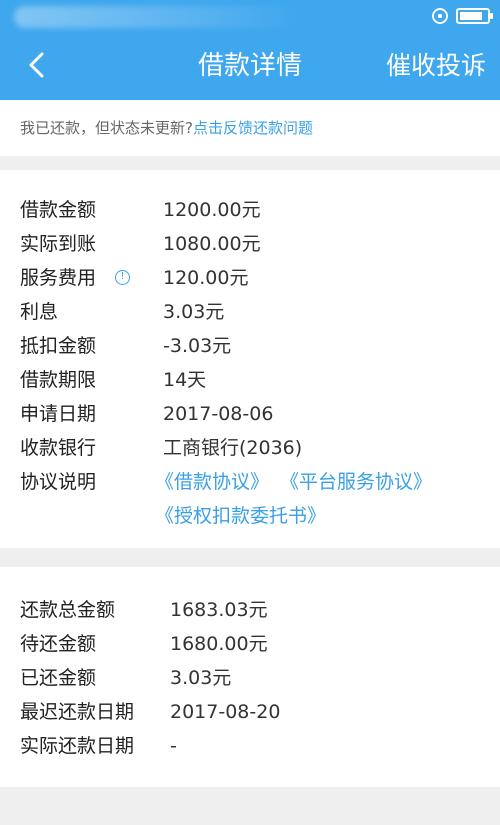 Image resolution: width=500 pixels, height=825 pixels. Describe the element at coordinates (233, 448) in the screenshot. I see `row-value: 工商银行(2036)` at that location.